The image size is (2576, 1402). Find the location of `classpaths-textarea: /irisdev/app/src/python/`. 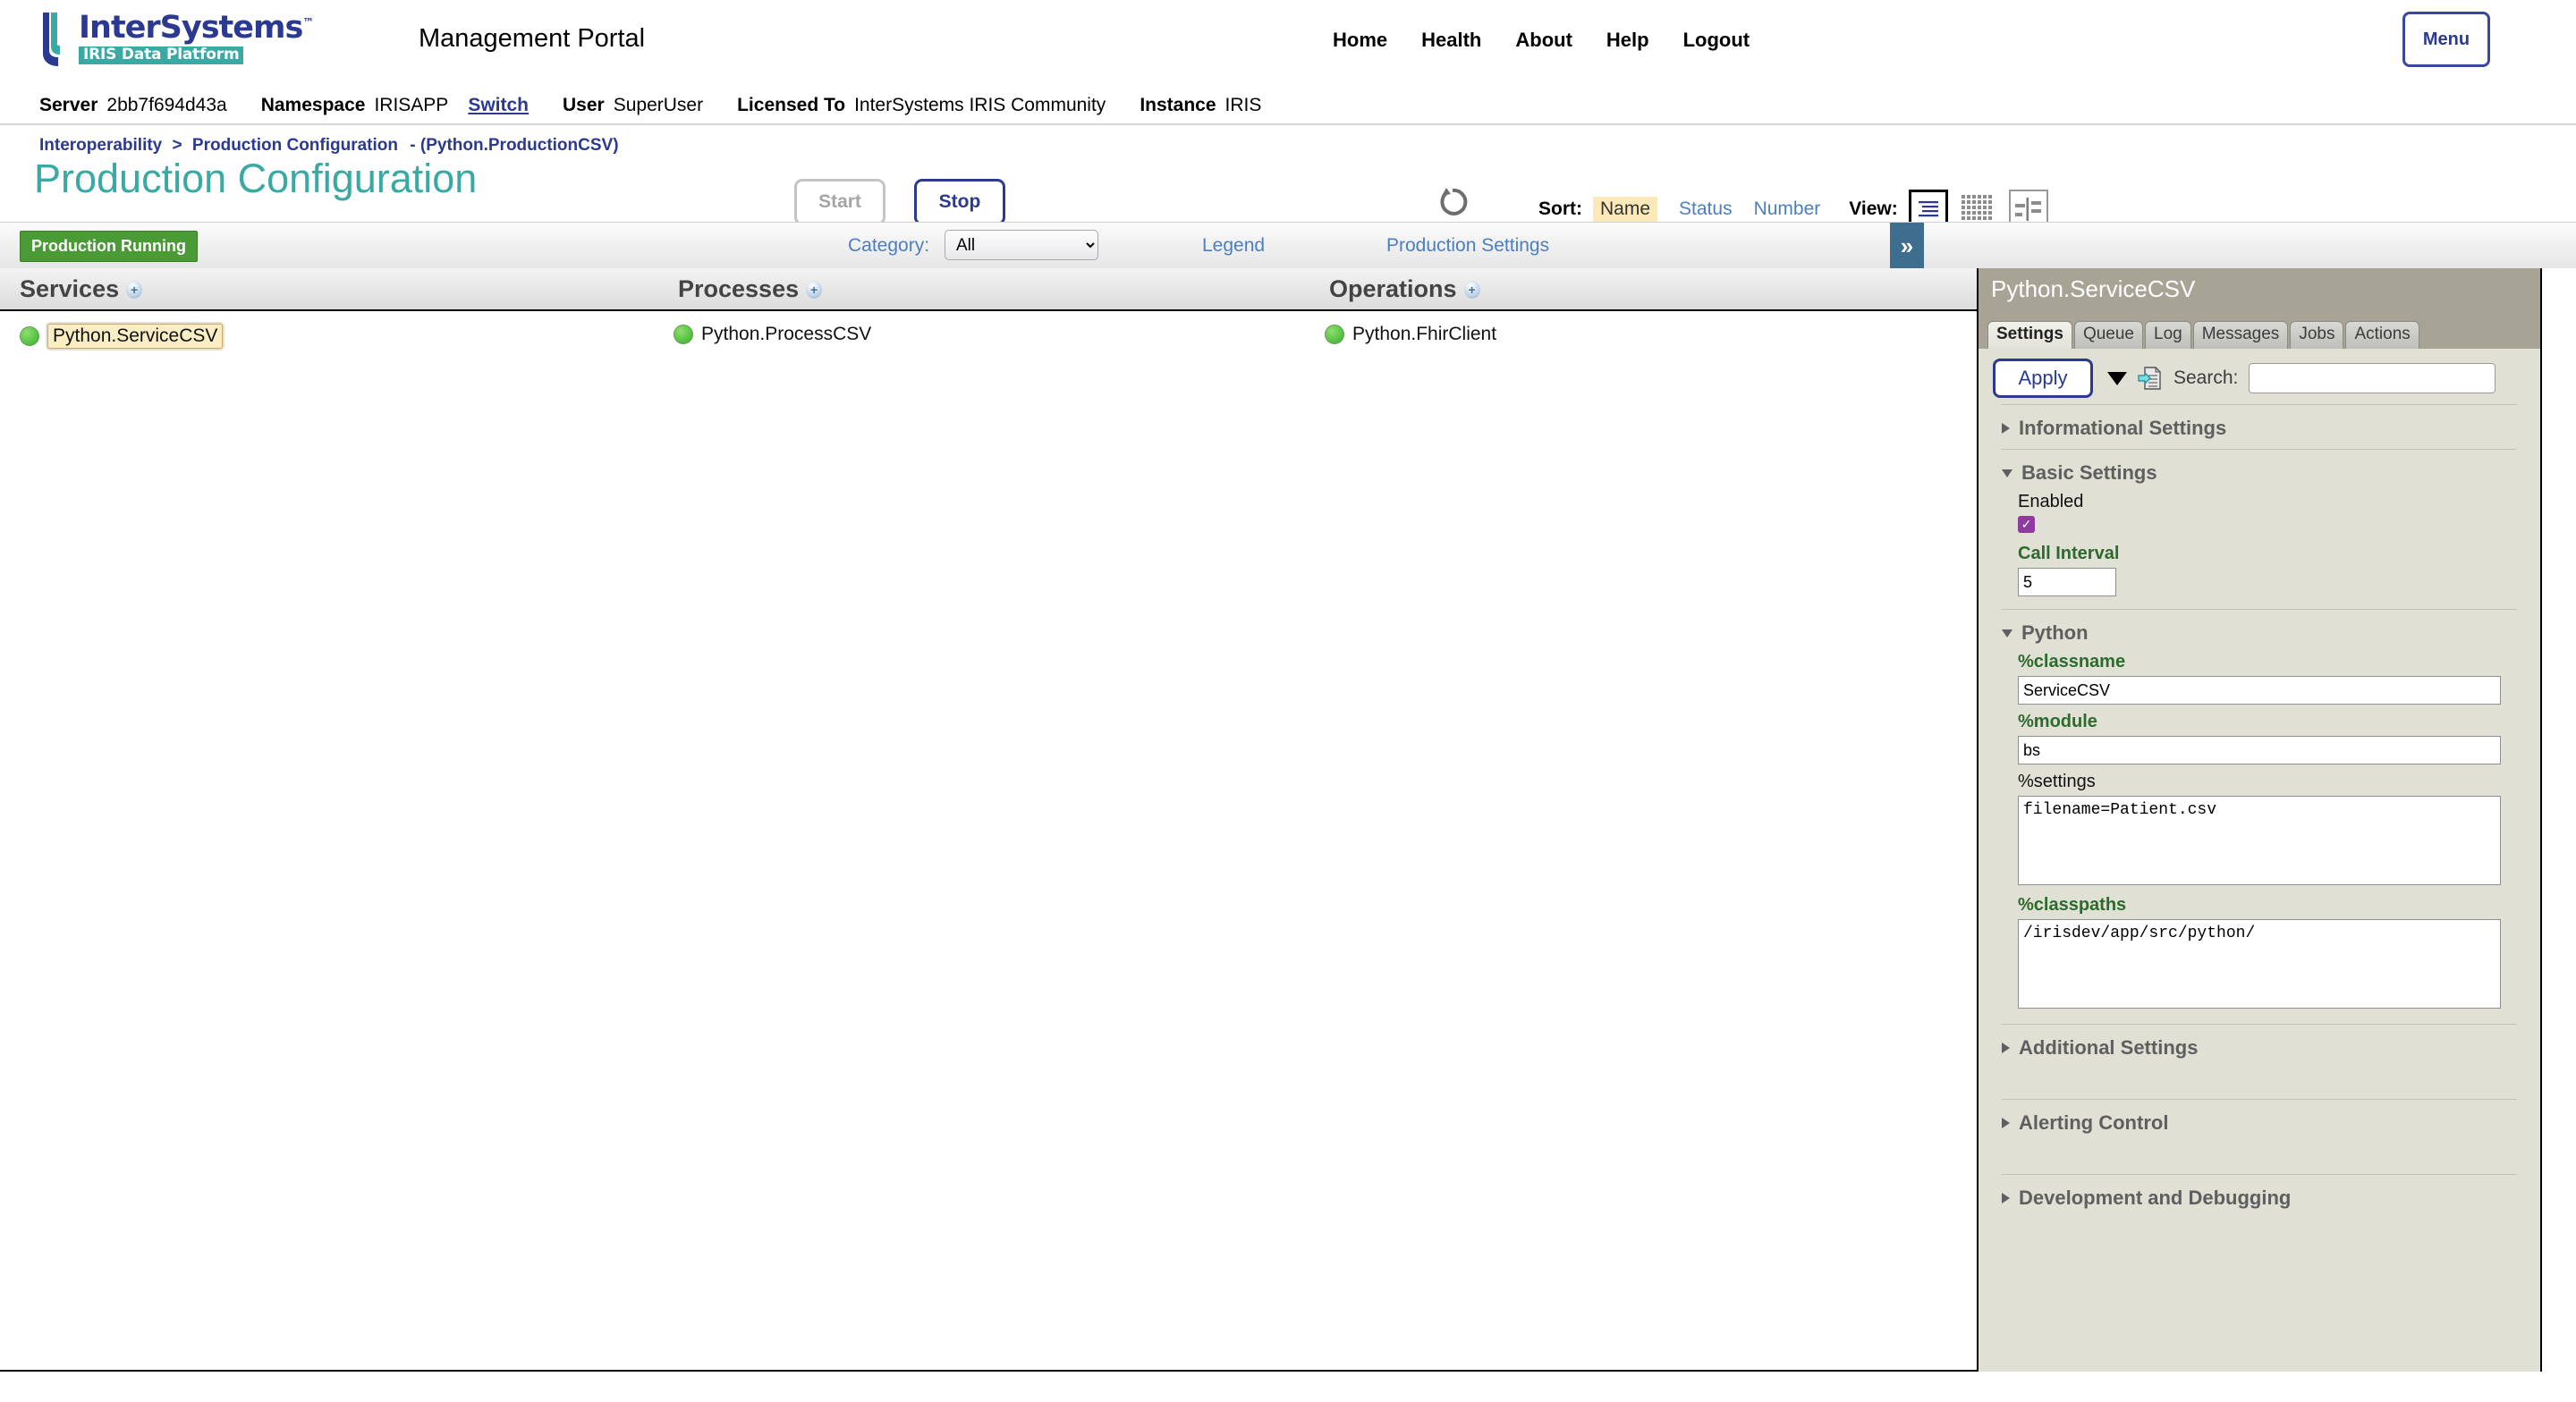

classpaths-textarea: /irisdev/app/src/python/ is located at coordinates (2259, 964).